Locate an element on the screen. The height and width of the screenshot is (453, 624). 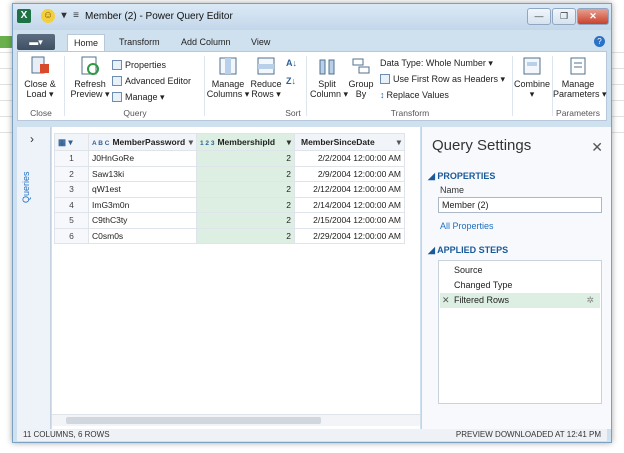
column-type-icon: A B C is located at coordinates (100, 143).